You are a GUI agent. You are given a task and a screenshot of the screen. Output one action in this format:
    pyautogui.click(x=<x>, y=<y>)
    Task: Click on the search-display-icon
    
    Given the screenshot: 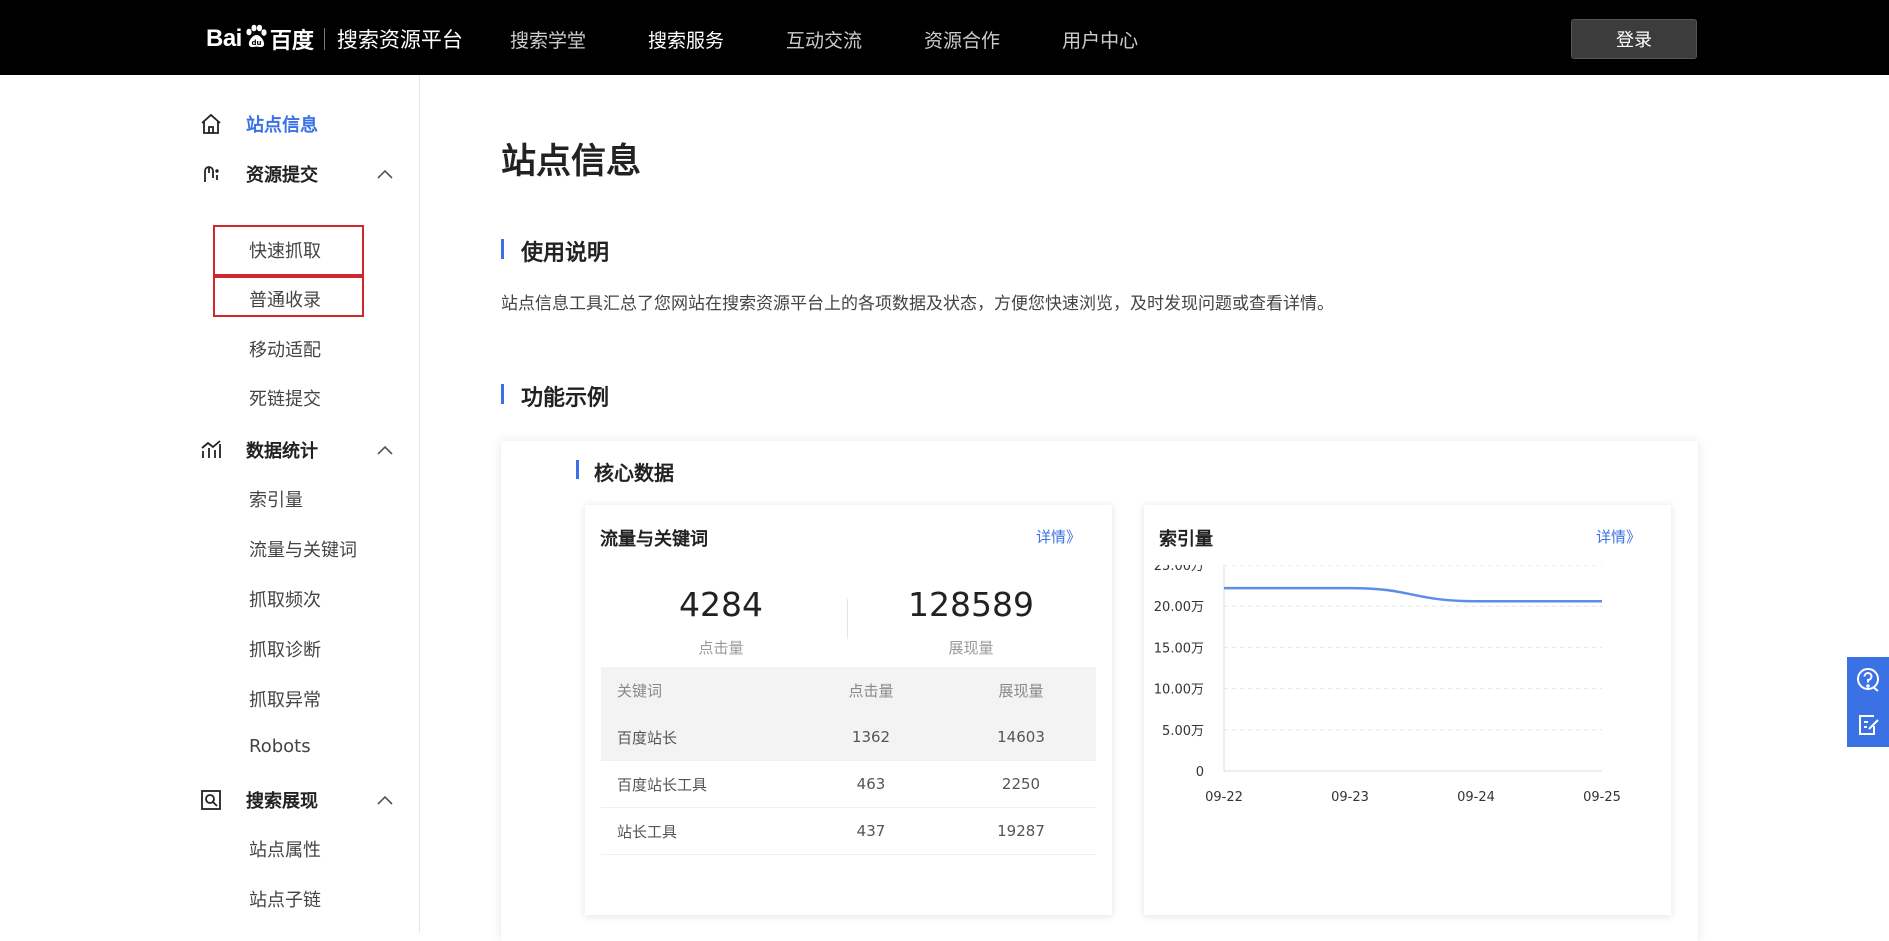 What is the action you would take?
    pyautogui.click(x=211, y=800)
    